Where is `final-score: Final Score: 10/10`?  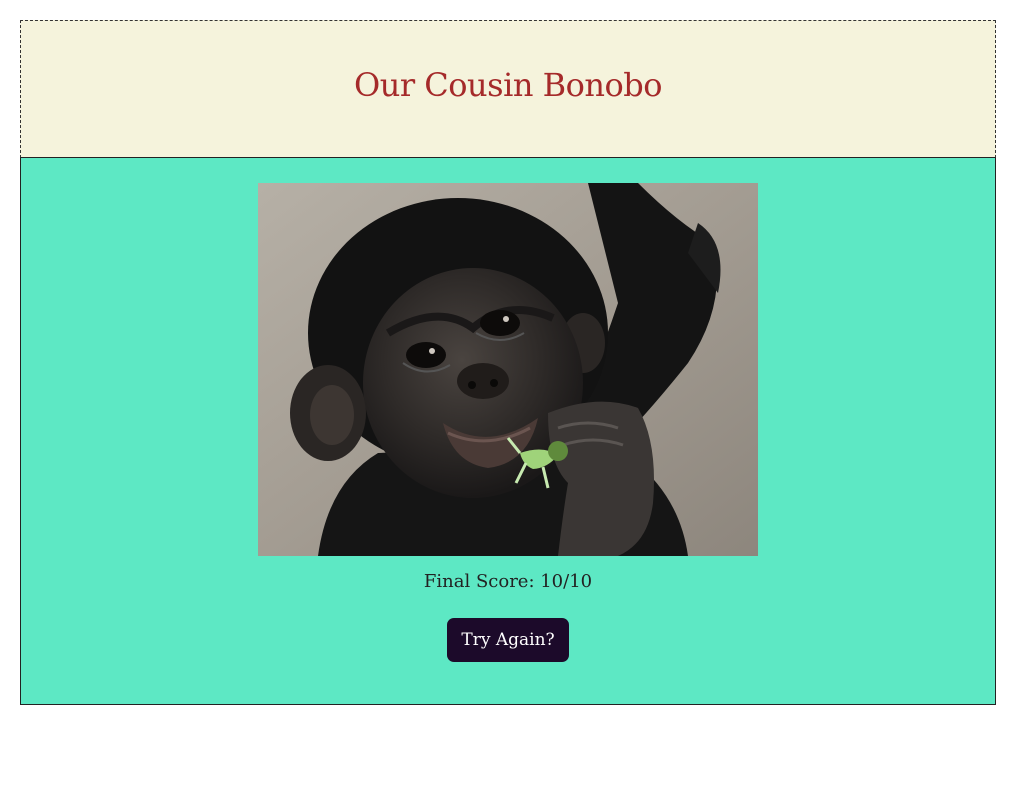
final-score: Final Score: 10/10 is located at coordinates (508, 581).